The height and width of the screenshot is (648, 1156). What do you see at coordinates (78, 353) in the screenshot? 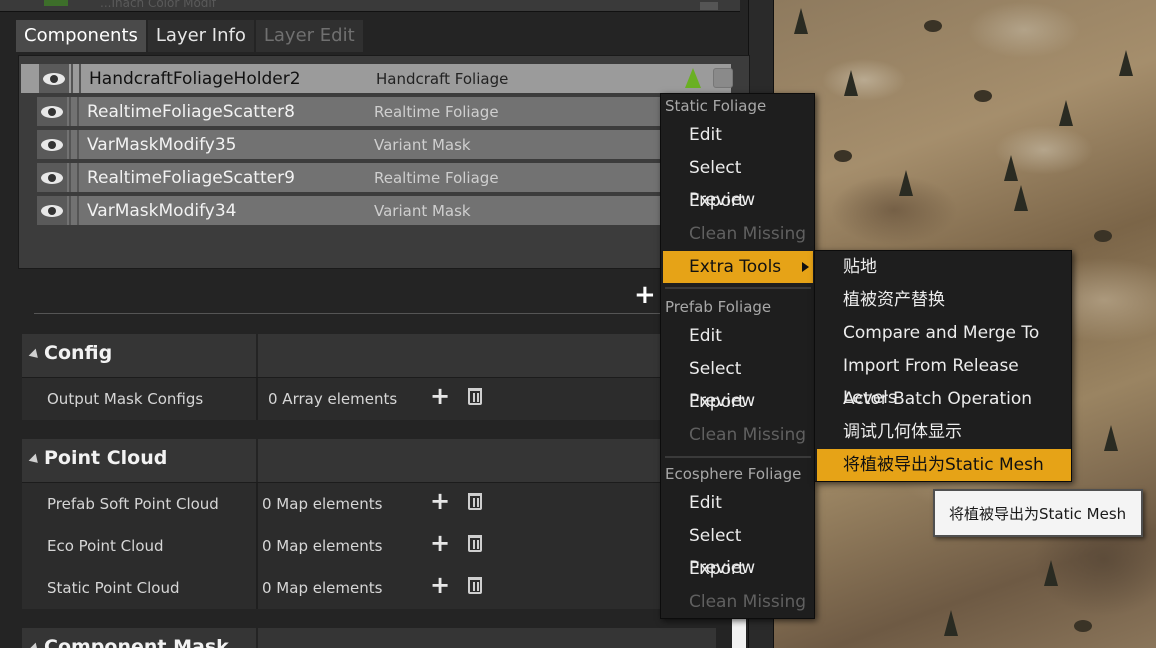
I see `section-title: Config` at bounding box center [78, 353].